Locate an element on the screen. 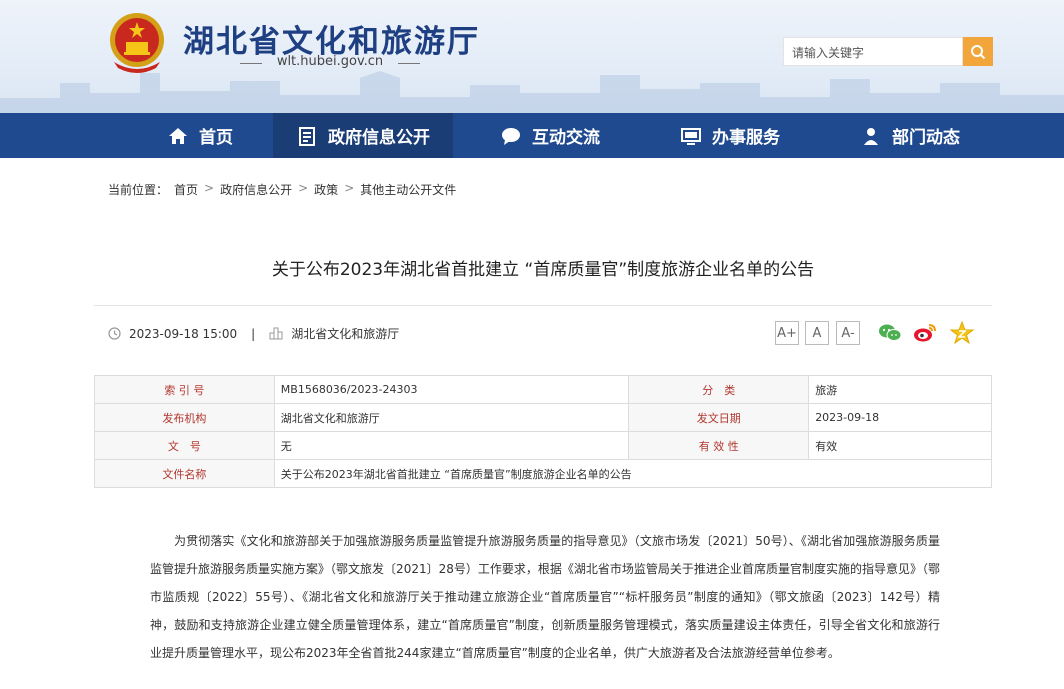 This screenshot has height=689, width=1064. nav-label-interaction: 互动交流 is located at coordinates (566, 138).